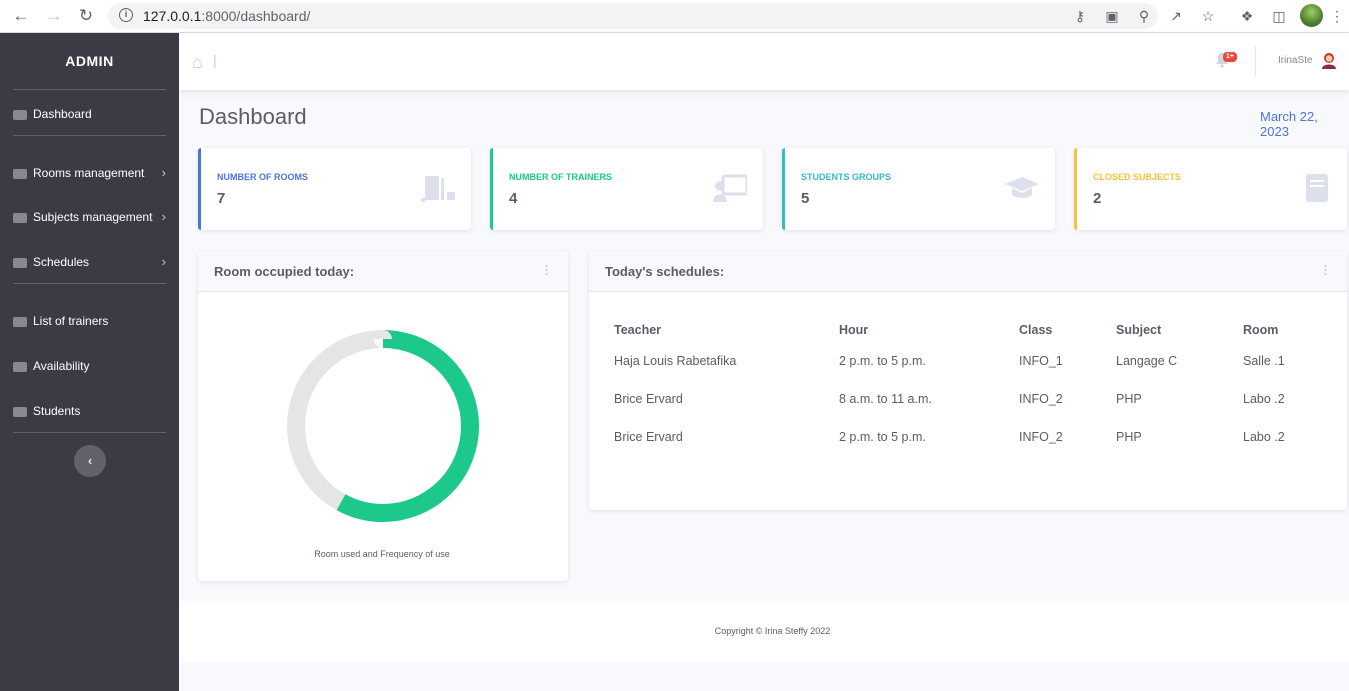 This screenshot has height=691, width=1349. I want to click on stat-card-closed-subjects: CLOSED SUBJECTS 2, so click(1210, 189).